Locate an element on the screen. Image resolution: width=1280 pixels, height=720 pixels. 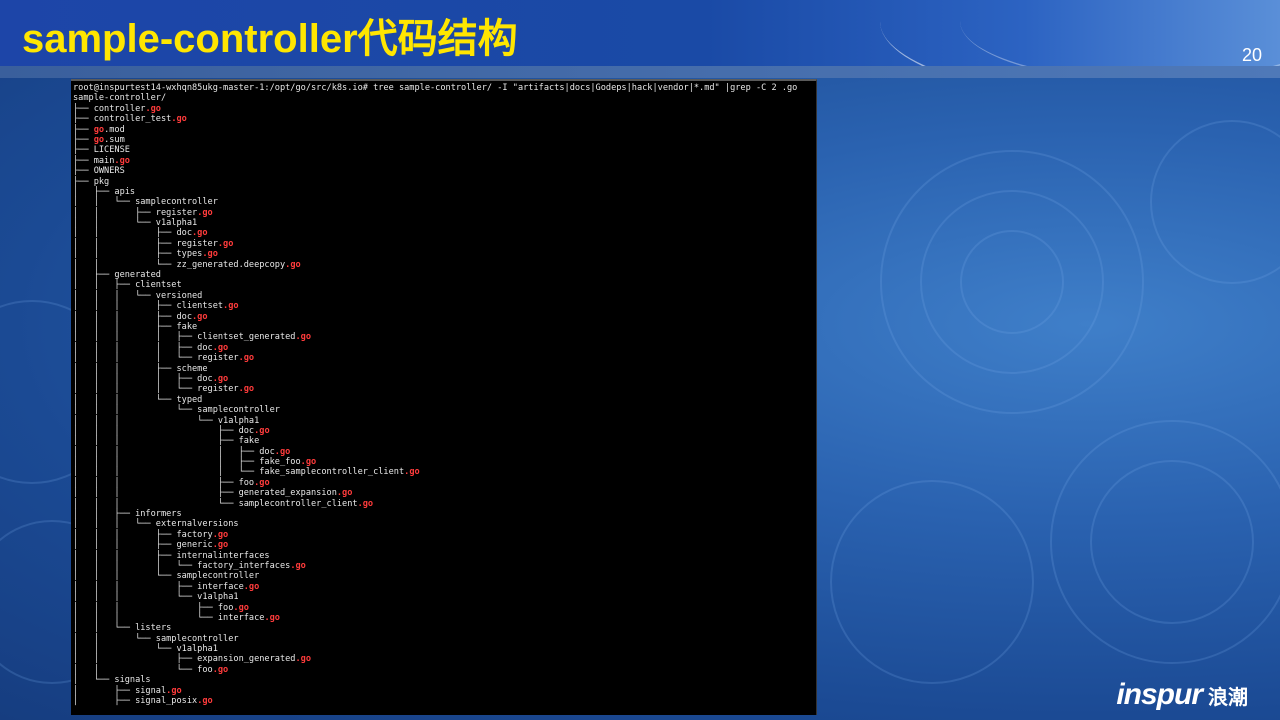
terminal-line: │ │ │ ├── fake is located at coordinates (444, 441).